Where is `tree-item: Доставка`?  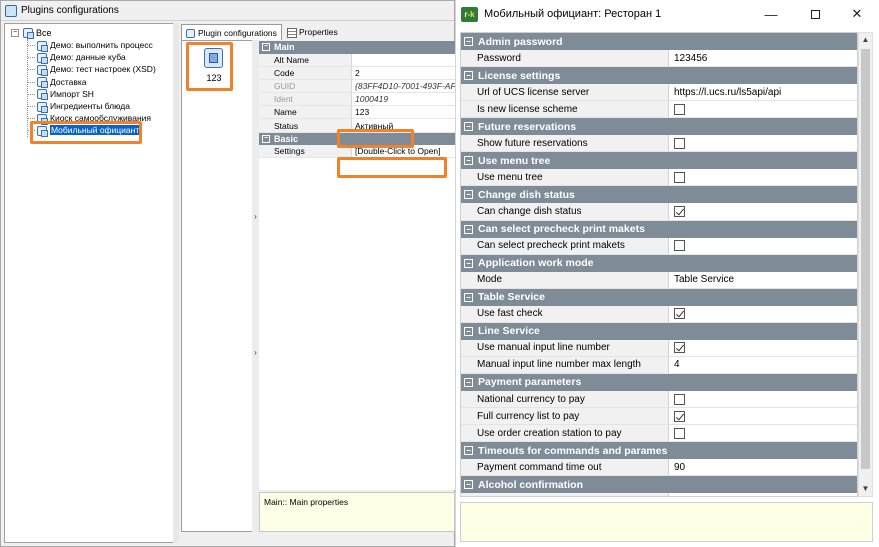 tree-item: Доставка is located at coordinates (92, 82).